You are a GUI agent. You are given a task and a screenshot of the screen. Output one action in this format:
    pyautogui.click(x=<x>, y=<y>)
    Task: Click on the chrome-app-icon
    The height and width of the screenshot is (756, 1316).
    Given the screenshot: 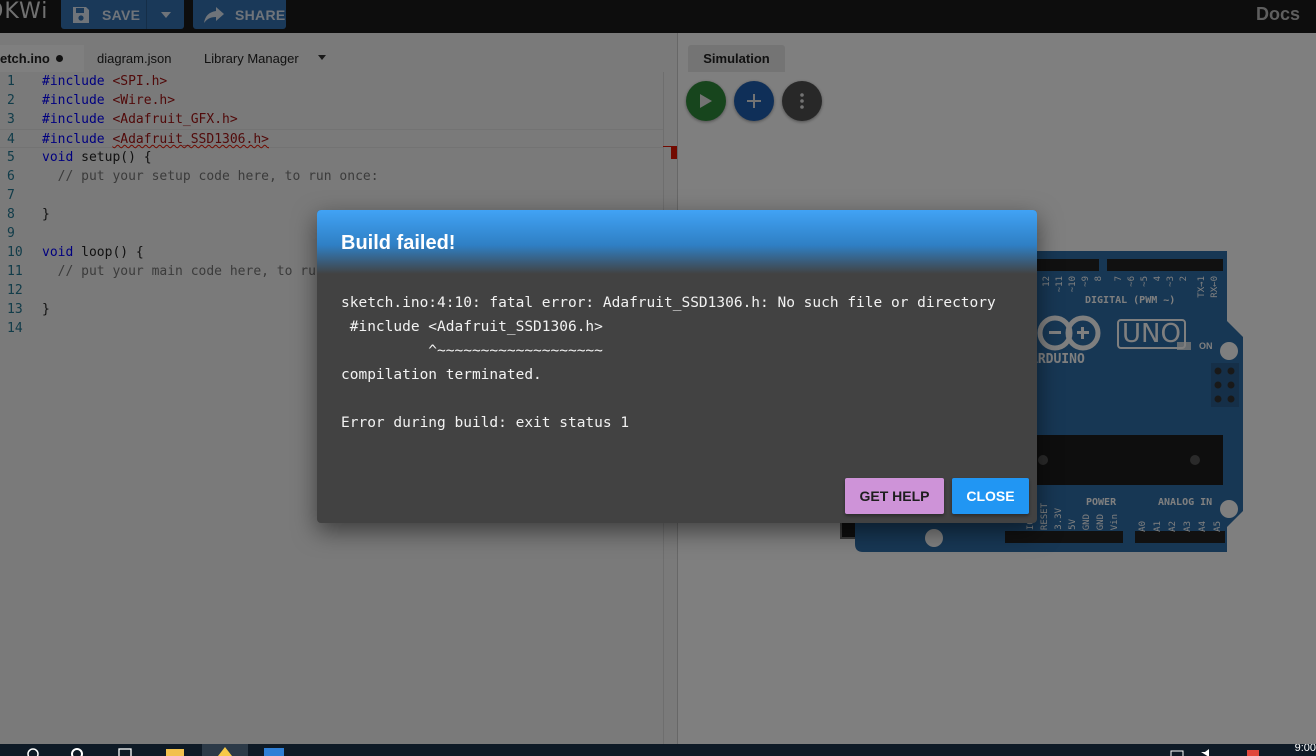 What is the action you would take?
    pyautogui.click(x=225, y=751)
    